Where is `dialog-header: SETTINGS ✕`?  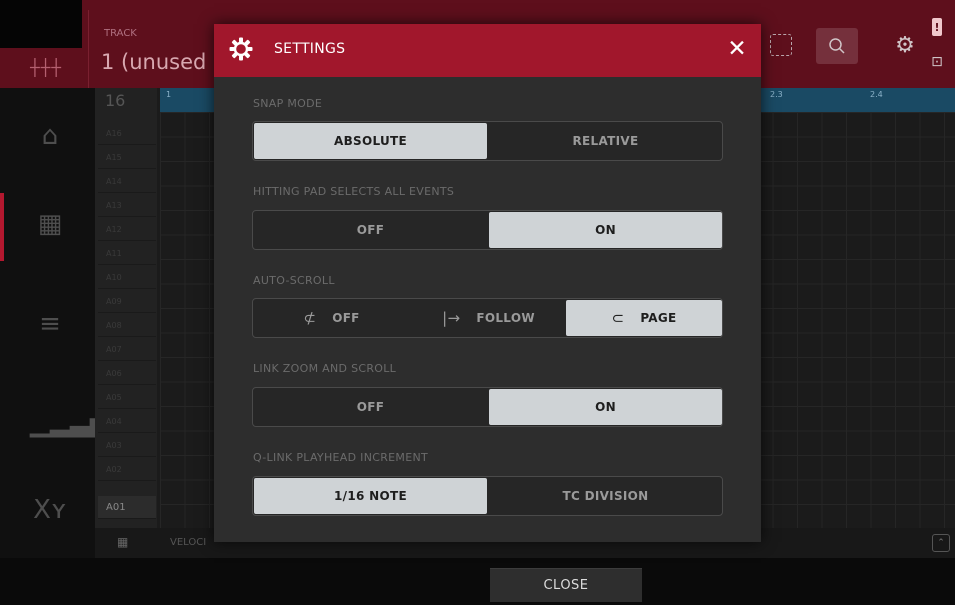
dialog-header: SETTINGS ✕ is located at coordinates (487, 50).